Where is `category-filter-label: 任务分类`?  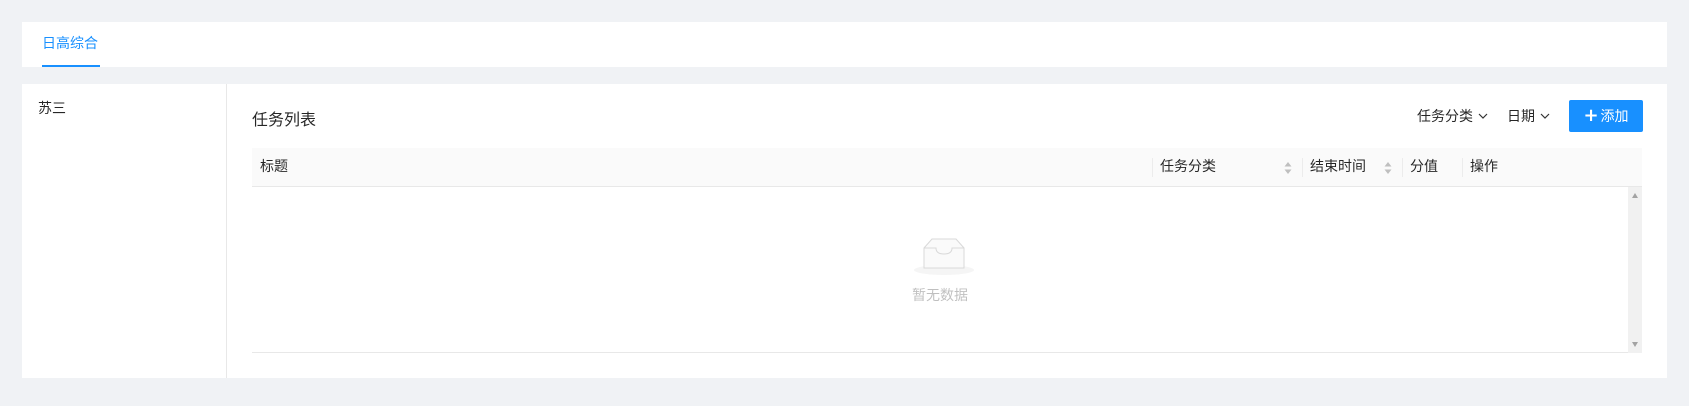 category-filter-label: 任务分类 is located at coordinates (1445, 117).